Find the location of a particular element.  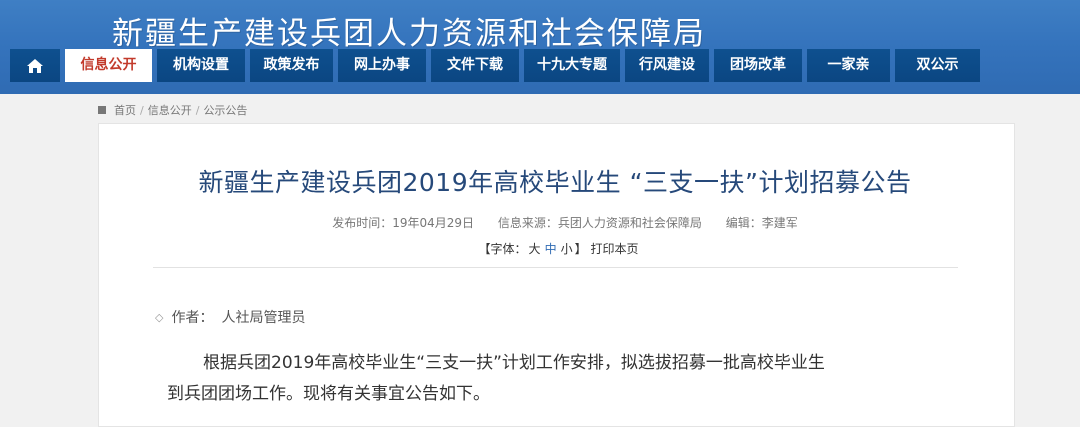

breadcrumb: 首页 / 信息公开 / 公示公告 is located at coordinates (172, 110).